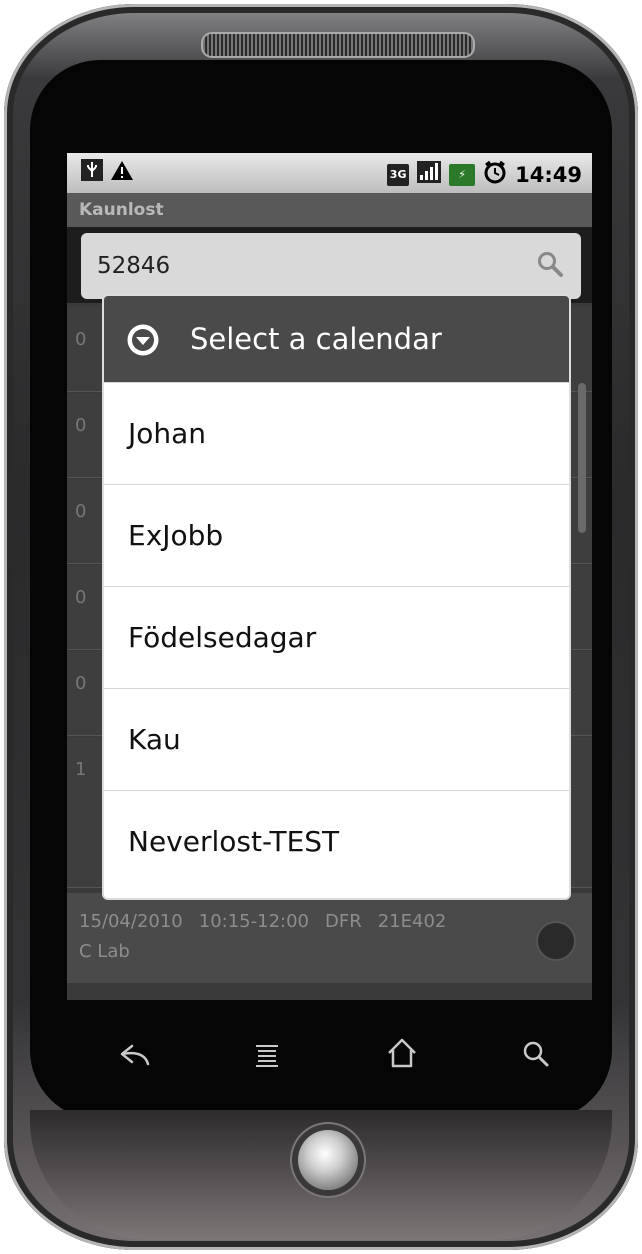 This screenshot has width=642, height=1254. Describe the element at coordinates (548, 174) in the screenshot. I see `status-time: 14:49` at that location.